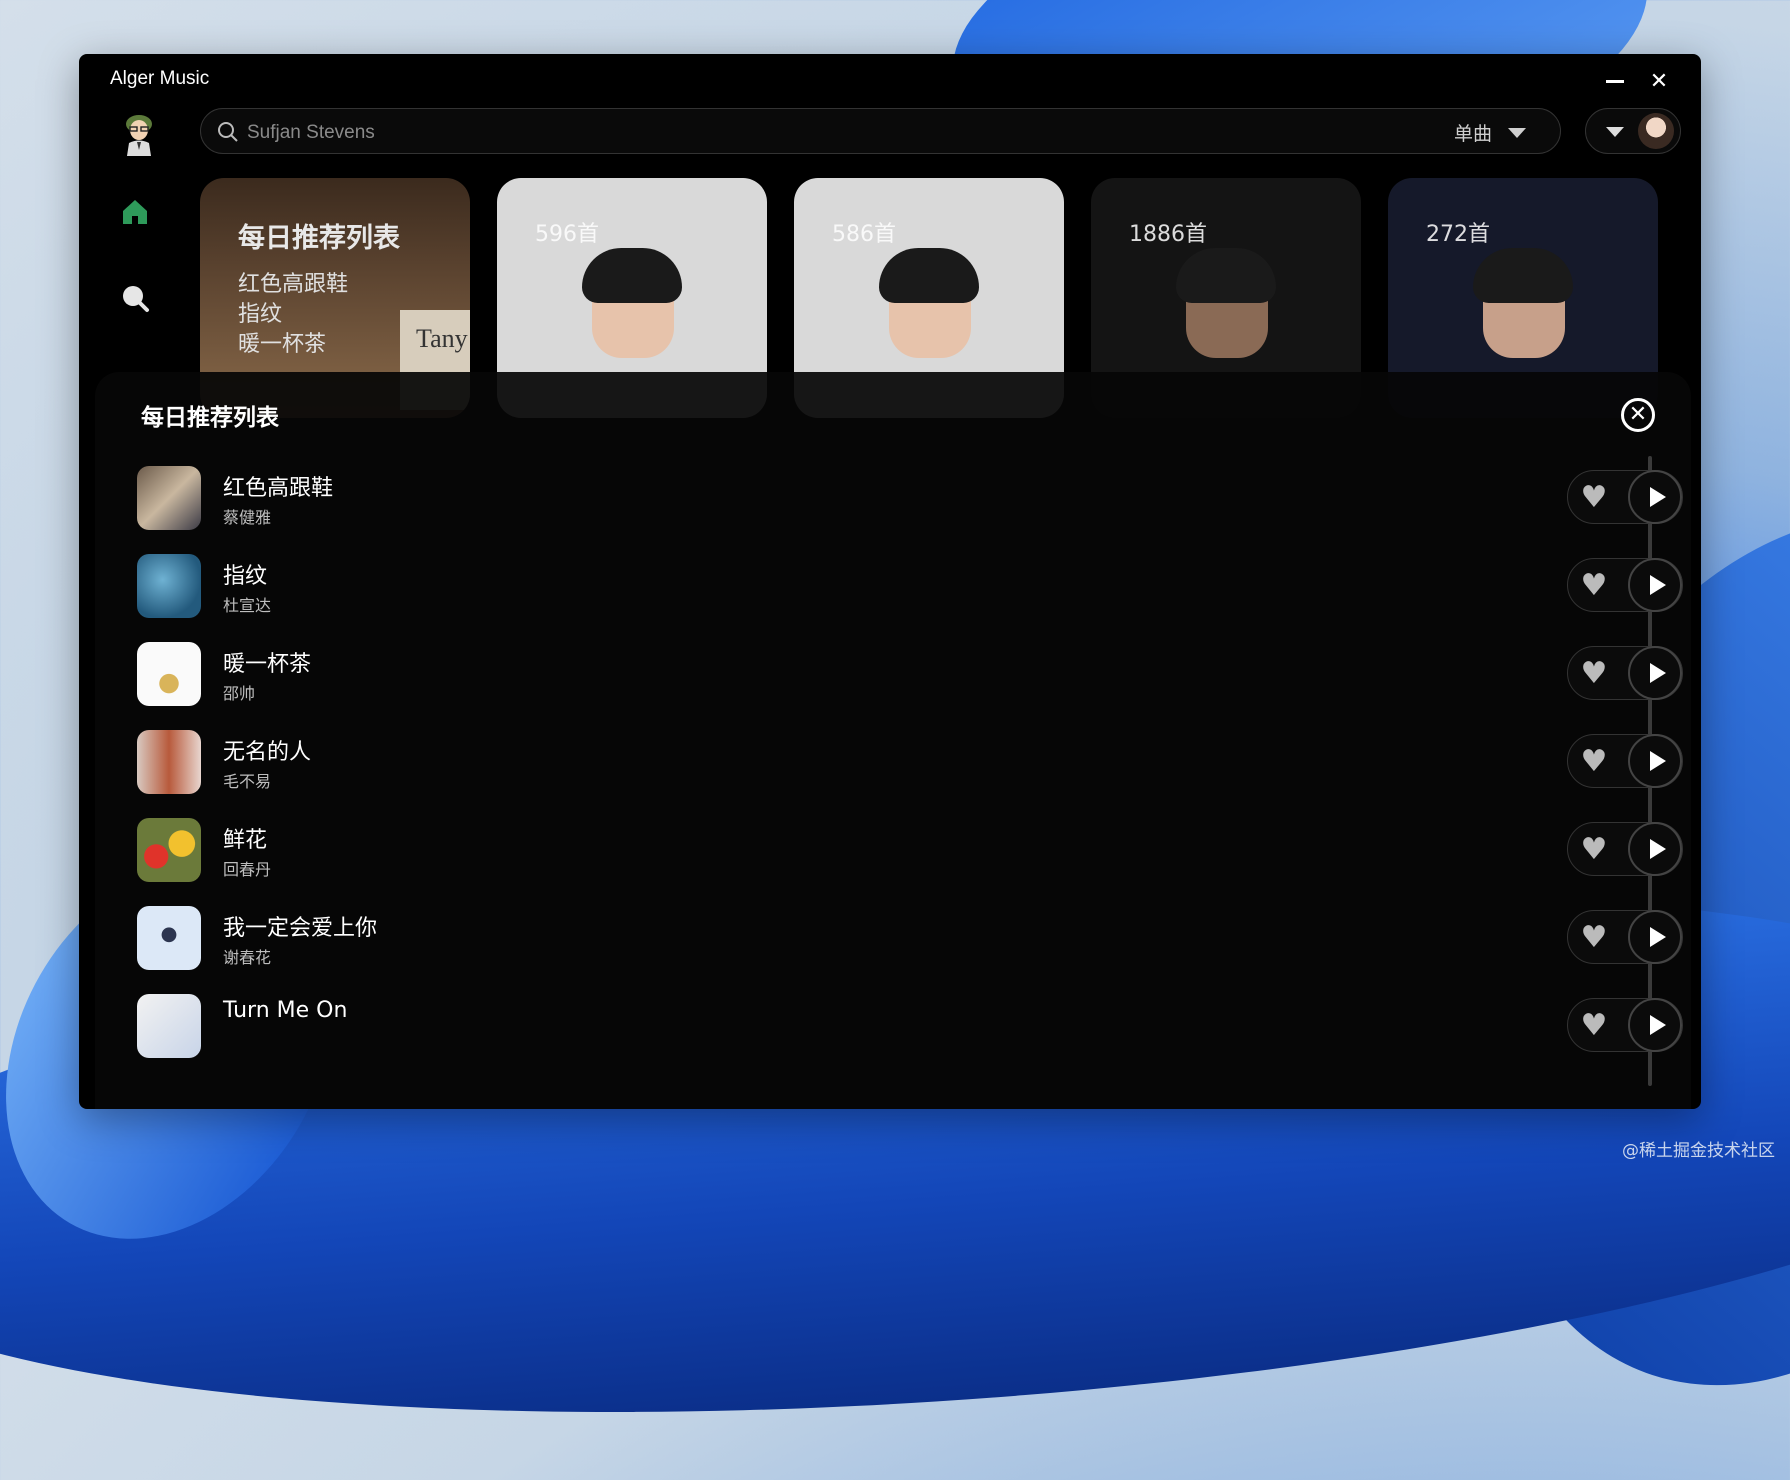  I want to click on search-type-select: 单曲, so click(1490, 132).